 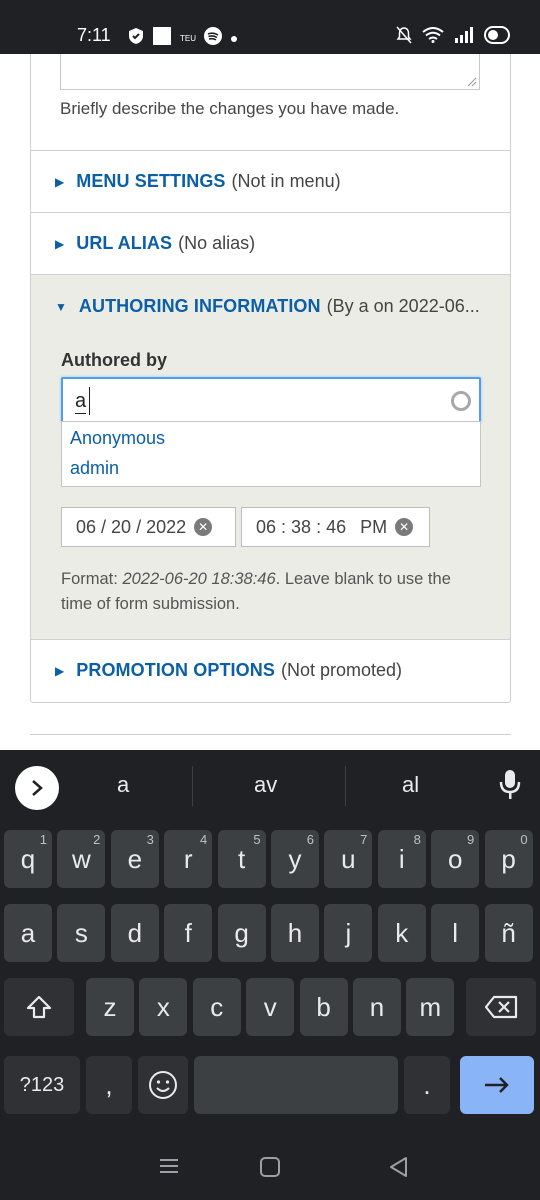 What do you see at coordinates (114, 360) in the screenshot?
I see `authored-by-label: Authored by` at bounding box center [114, 360].